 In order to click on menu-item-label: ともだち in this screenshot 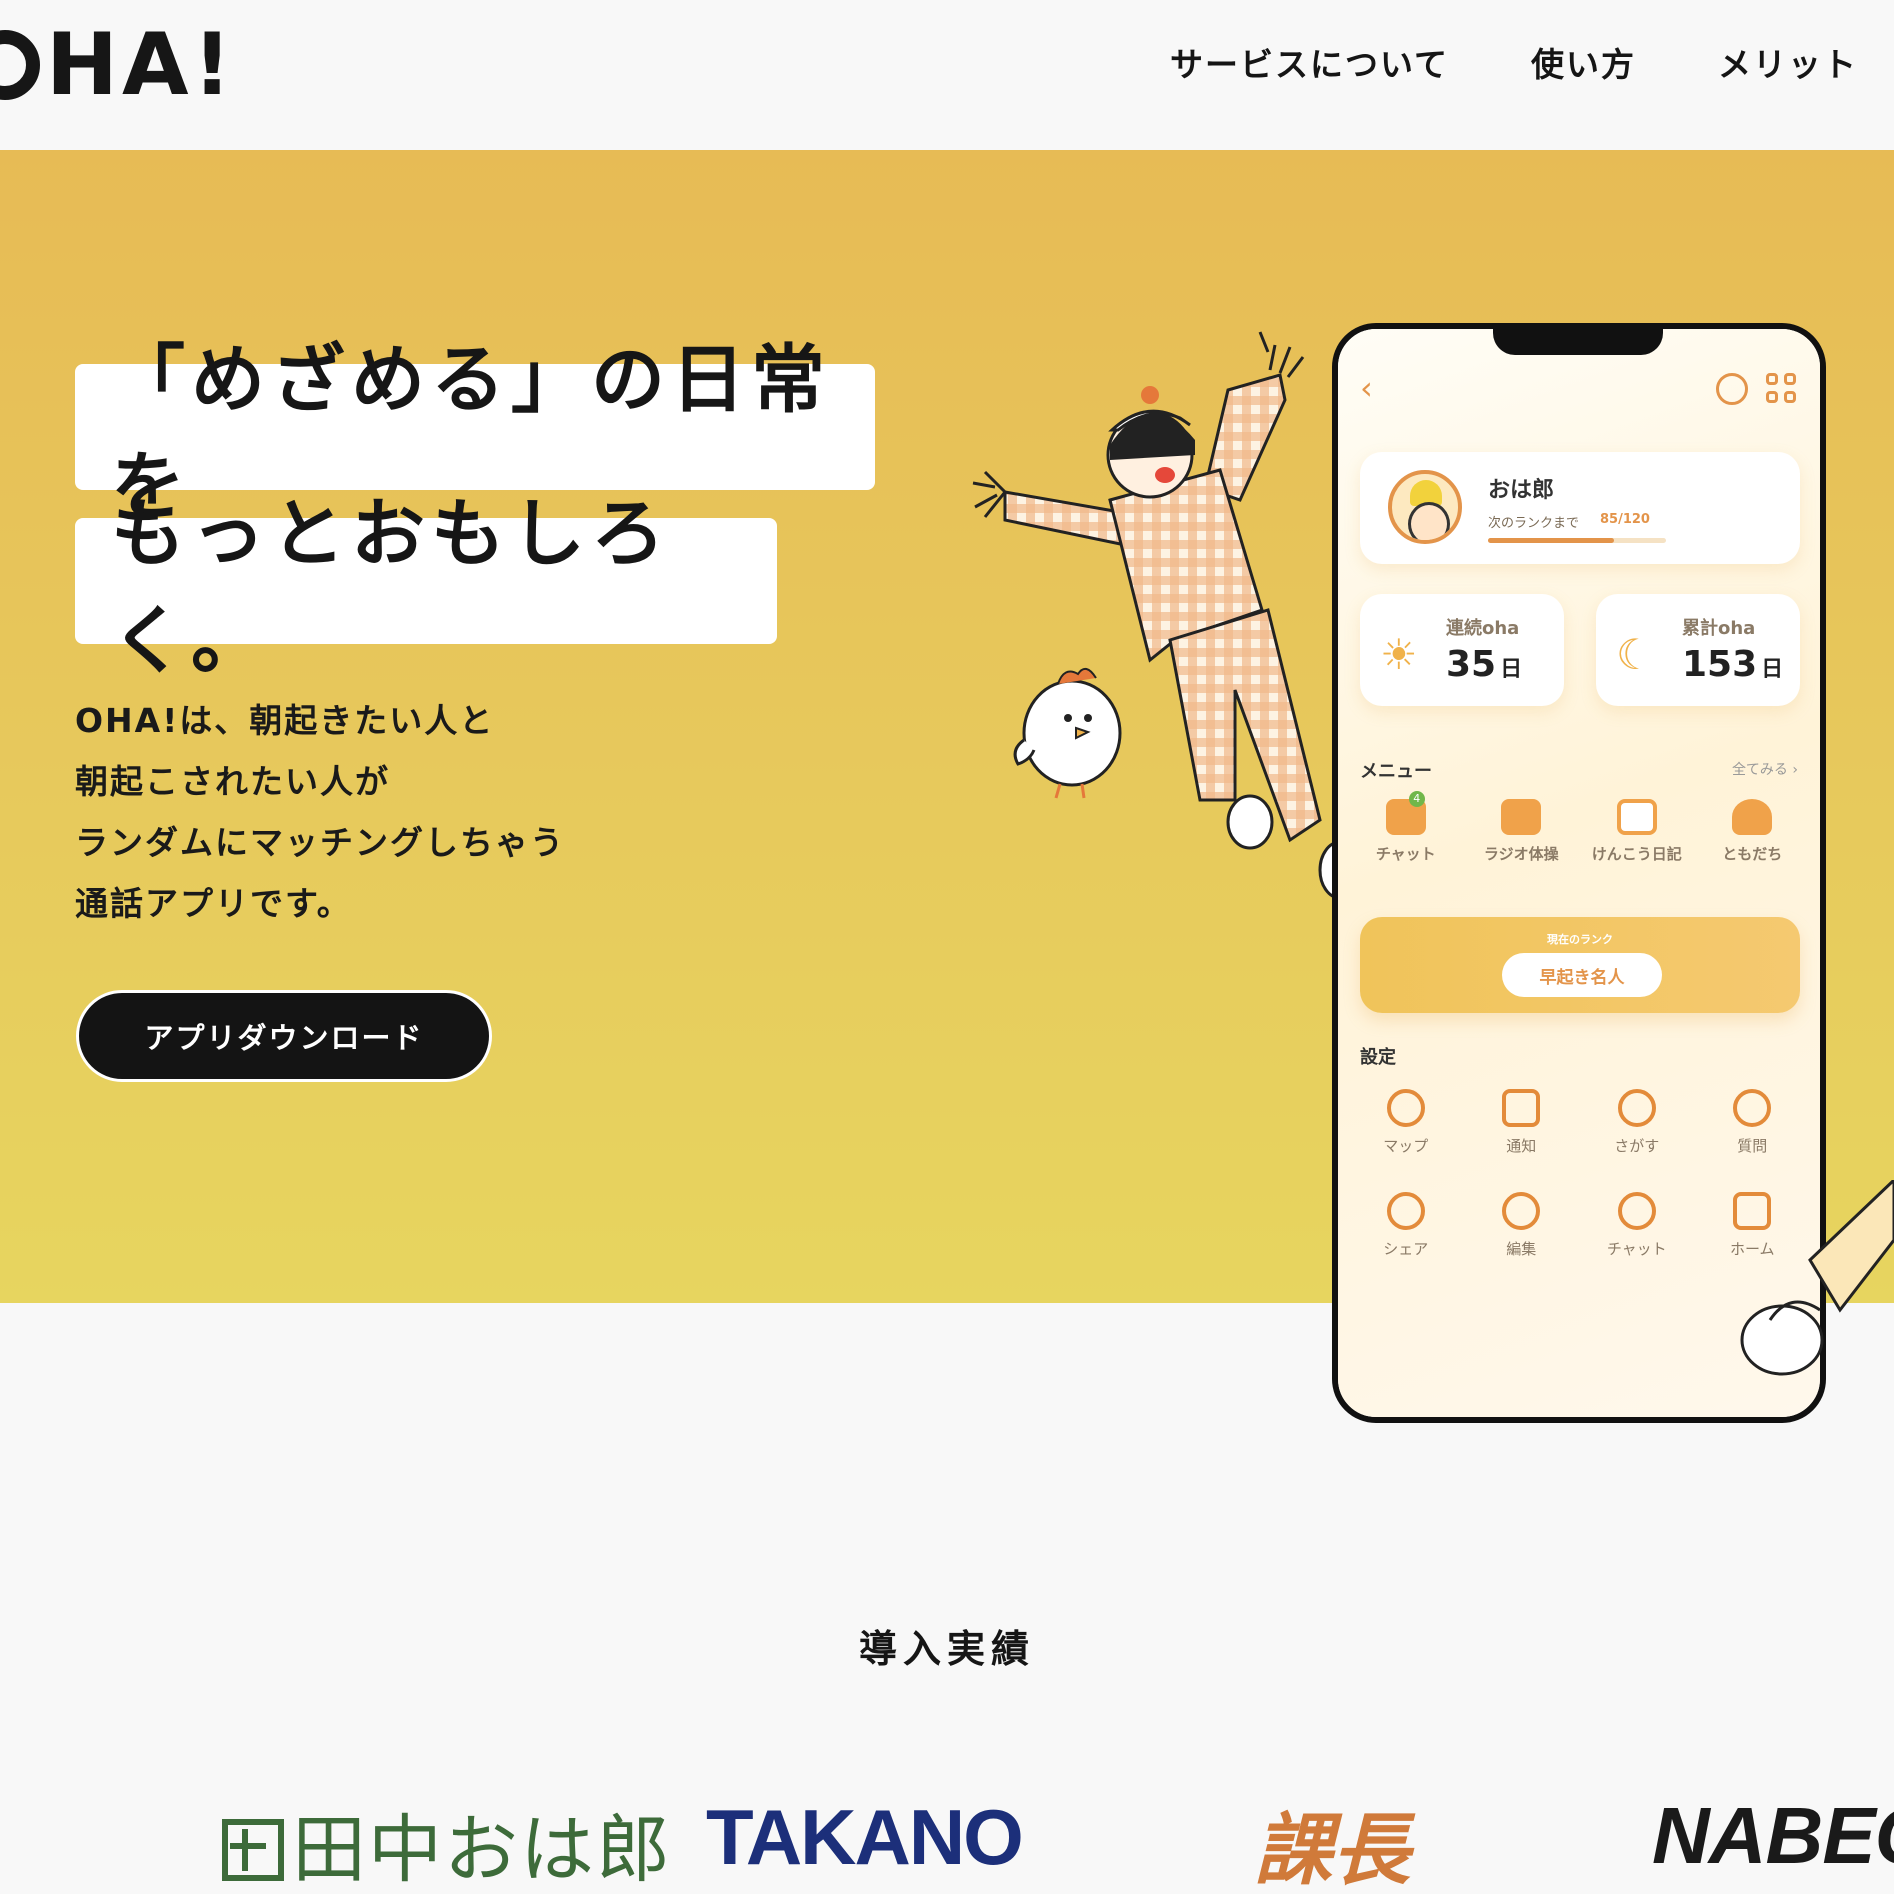, I will do `click(1752, 854)`.